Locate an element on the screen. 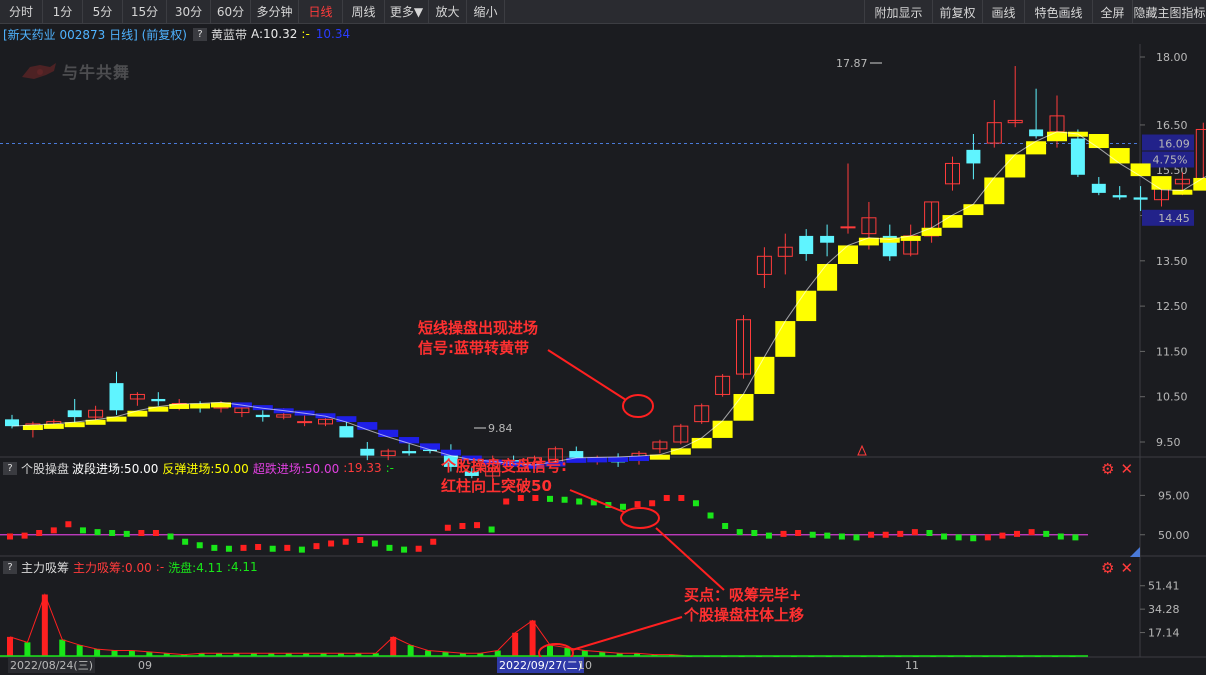 The height and width of the screenshot is (675, 1206). annotation-text: 个股操盘变盘信号: is located at coordinates (504, 466).